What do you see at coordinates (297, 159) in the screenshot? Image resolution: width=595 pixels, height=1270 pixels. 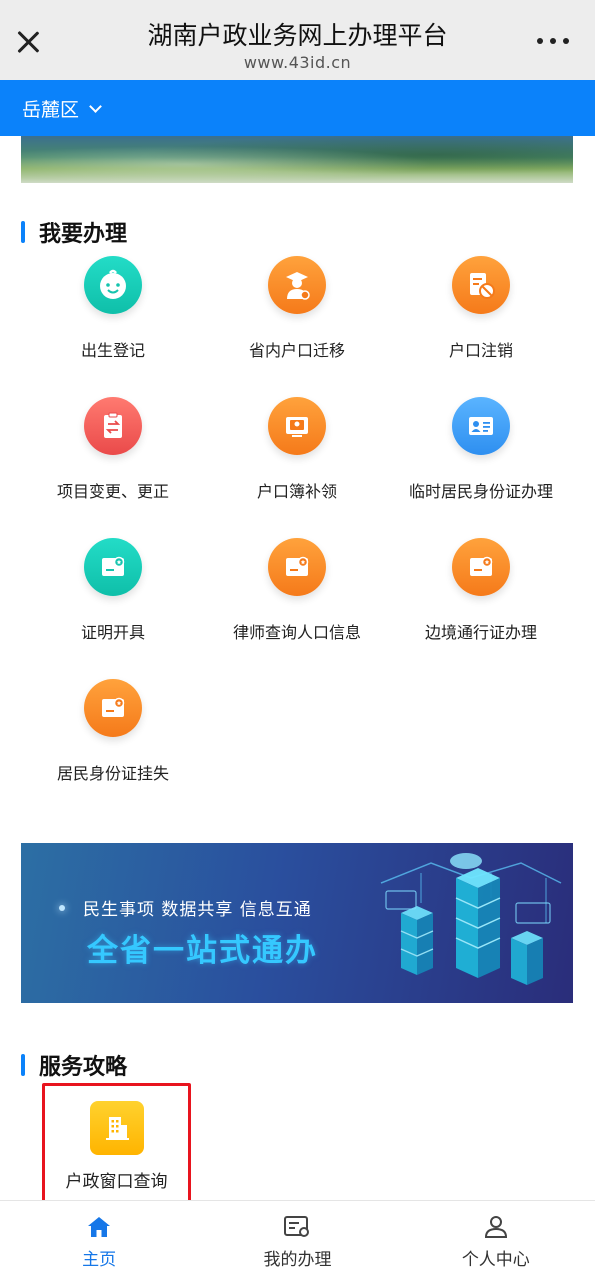 I see `scenery-banner` at bounding box center [297, 159].